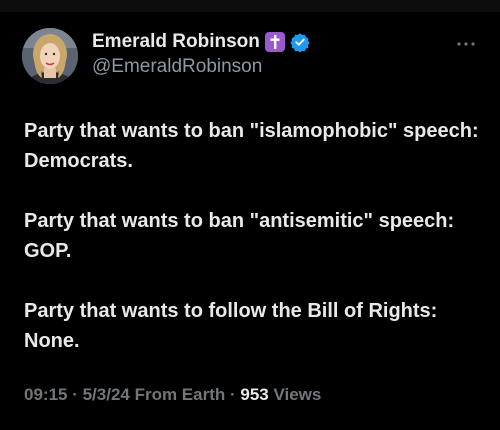 This screenshot has width=500, height=430. What do you see at coordinates (274, 42) in the screenshot?
I see `cross-icon` at bounding box center [274, 42].